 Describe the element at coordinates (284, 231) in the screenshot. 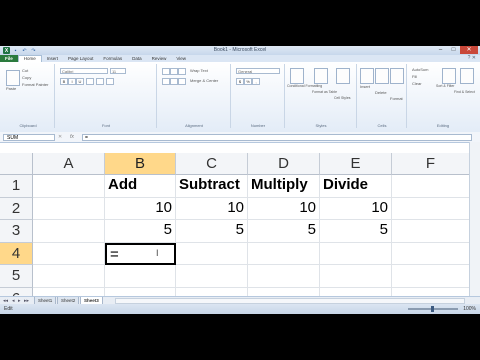

I see `cell-d3: 5` at that location.